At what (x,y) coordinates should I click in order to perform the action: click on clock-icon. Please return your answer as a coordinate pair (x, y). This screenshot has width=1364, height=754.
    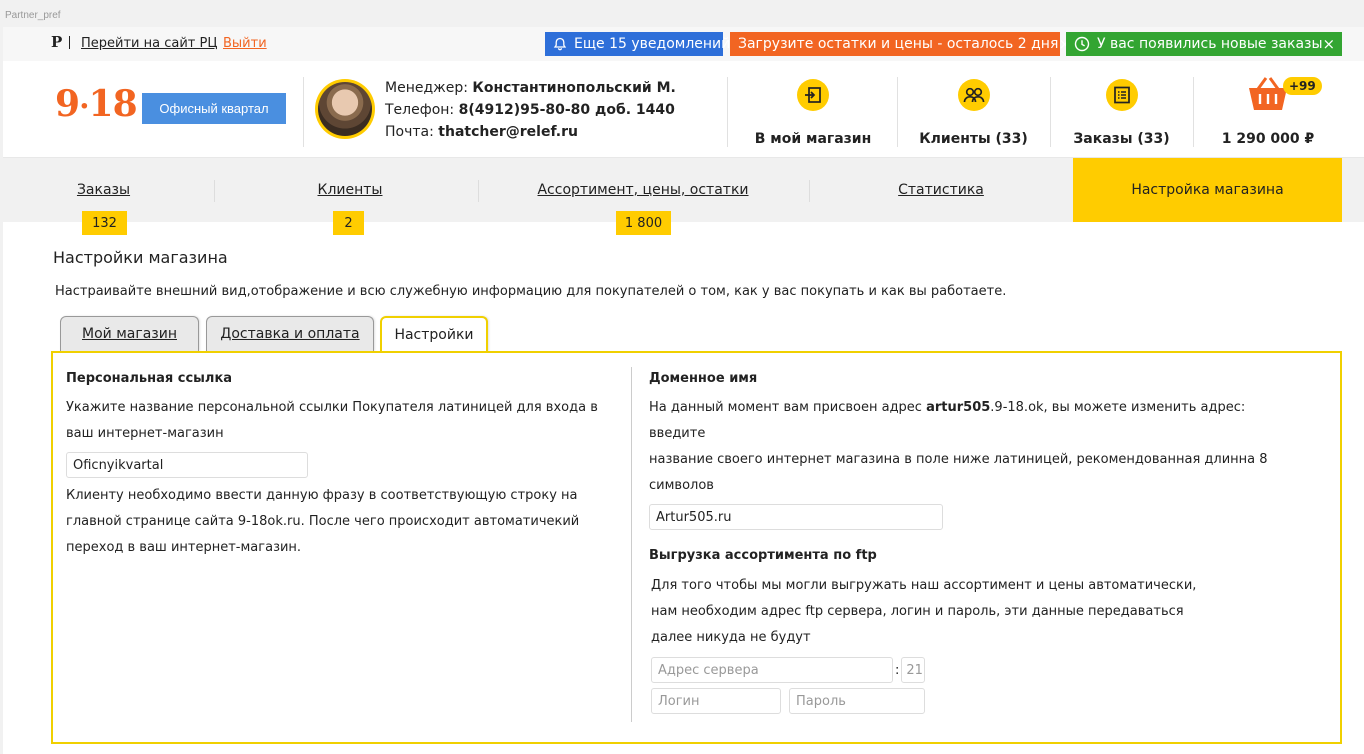
    Looking at the image, I should click on (1082, 44).